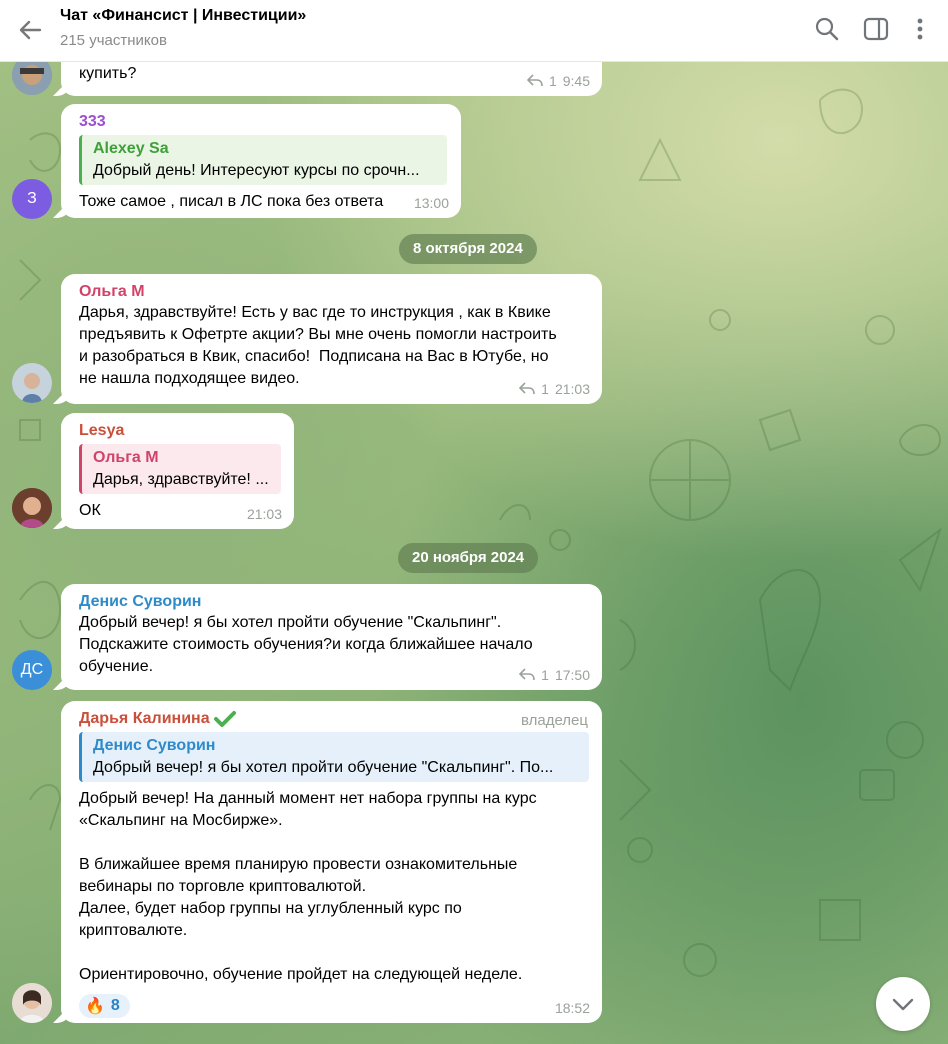  I want to click on message-author: Lesya, so click(180, 431).